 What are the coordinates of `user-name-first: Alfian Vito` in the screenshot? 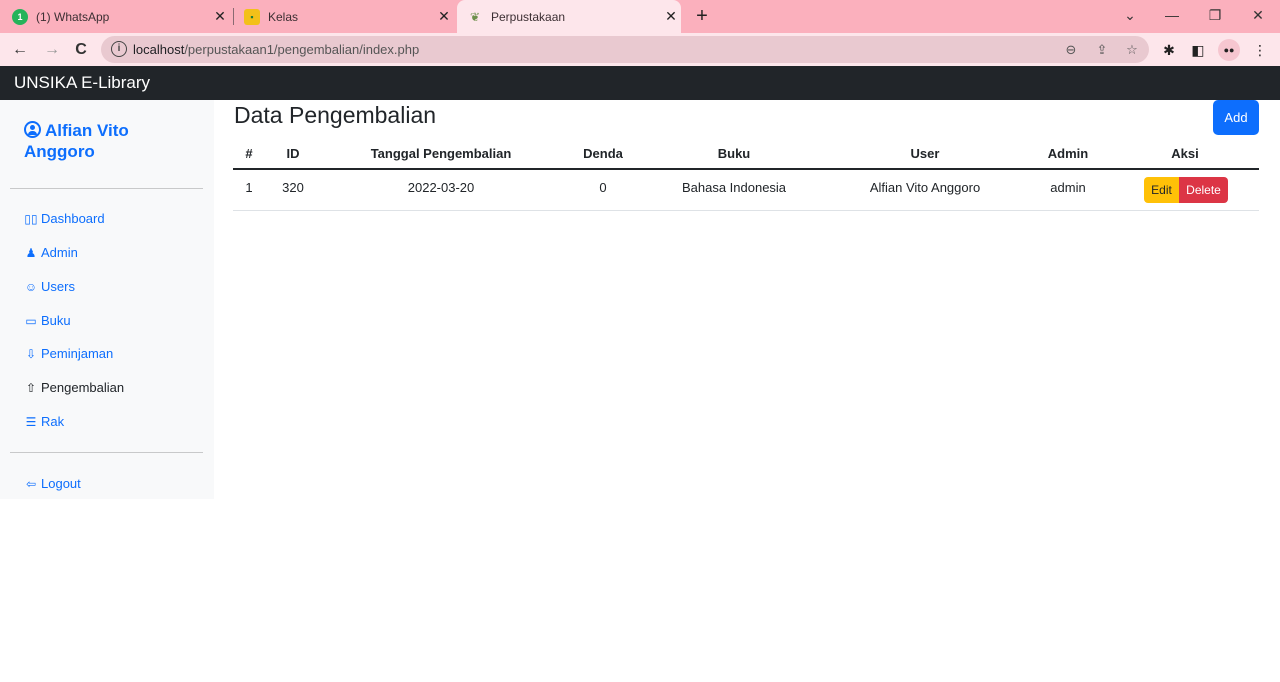 It's located at (87, 130).